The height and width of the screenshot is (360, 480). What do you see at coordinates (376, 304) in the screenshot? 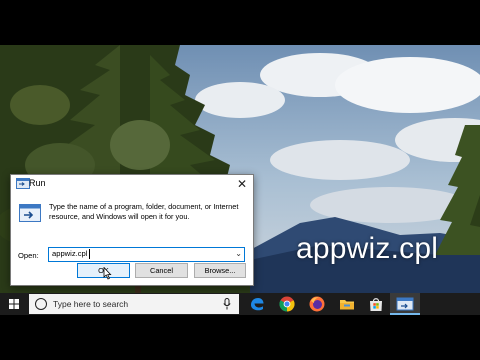
I see `store-icon` at bounding box center [376, 304].